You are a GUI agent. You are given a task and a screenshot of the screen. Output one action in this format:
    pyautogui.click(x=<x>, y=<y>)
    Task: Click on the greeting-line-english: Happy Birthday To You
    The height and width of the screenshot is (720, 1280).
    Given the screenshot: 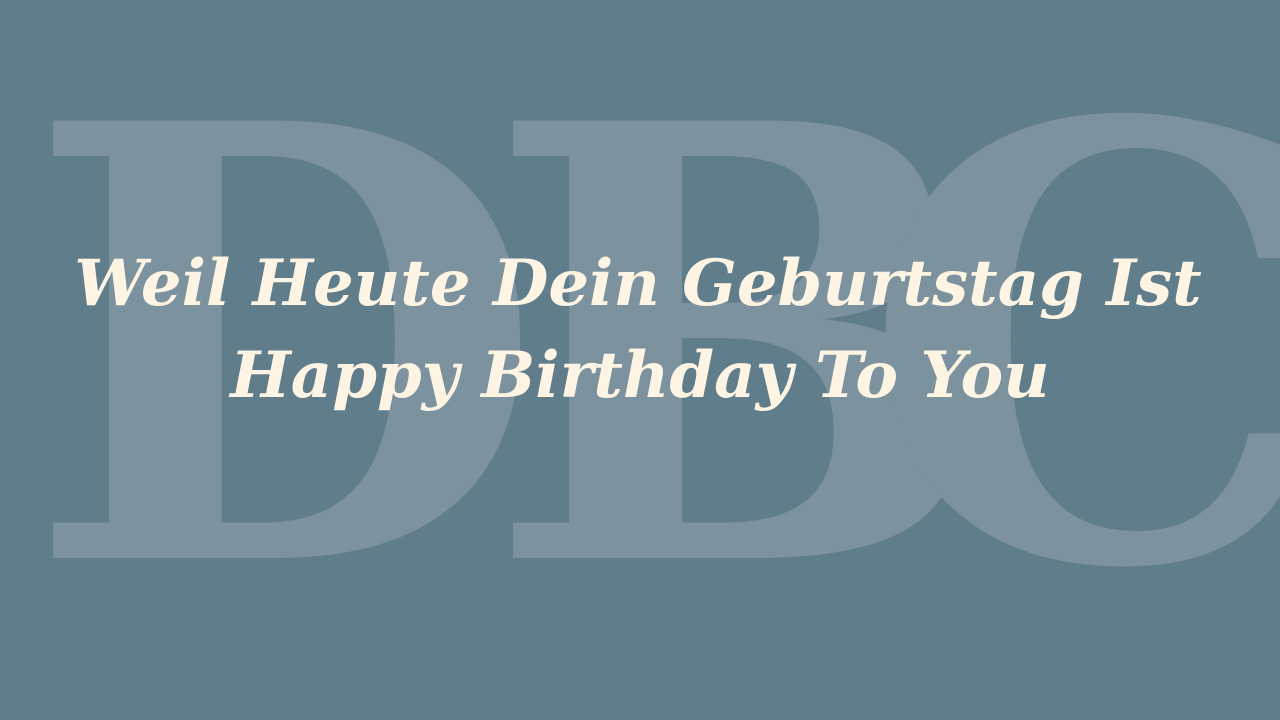 What is the action you would take?
    pyautogui.click(x=640, y=375)
    